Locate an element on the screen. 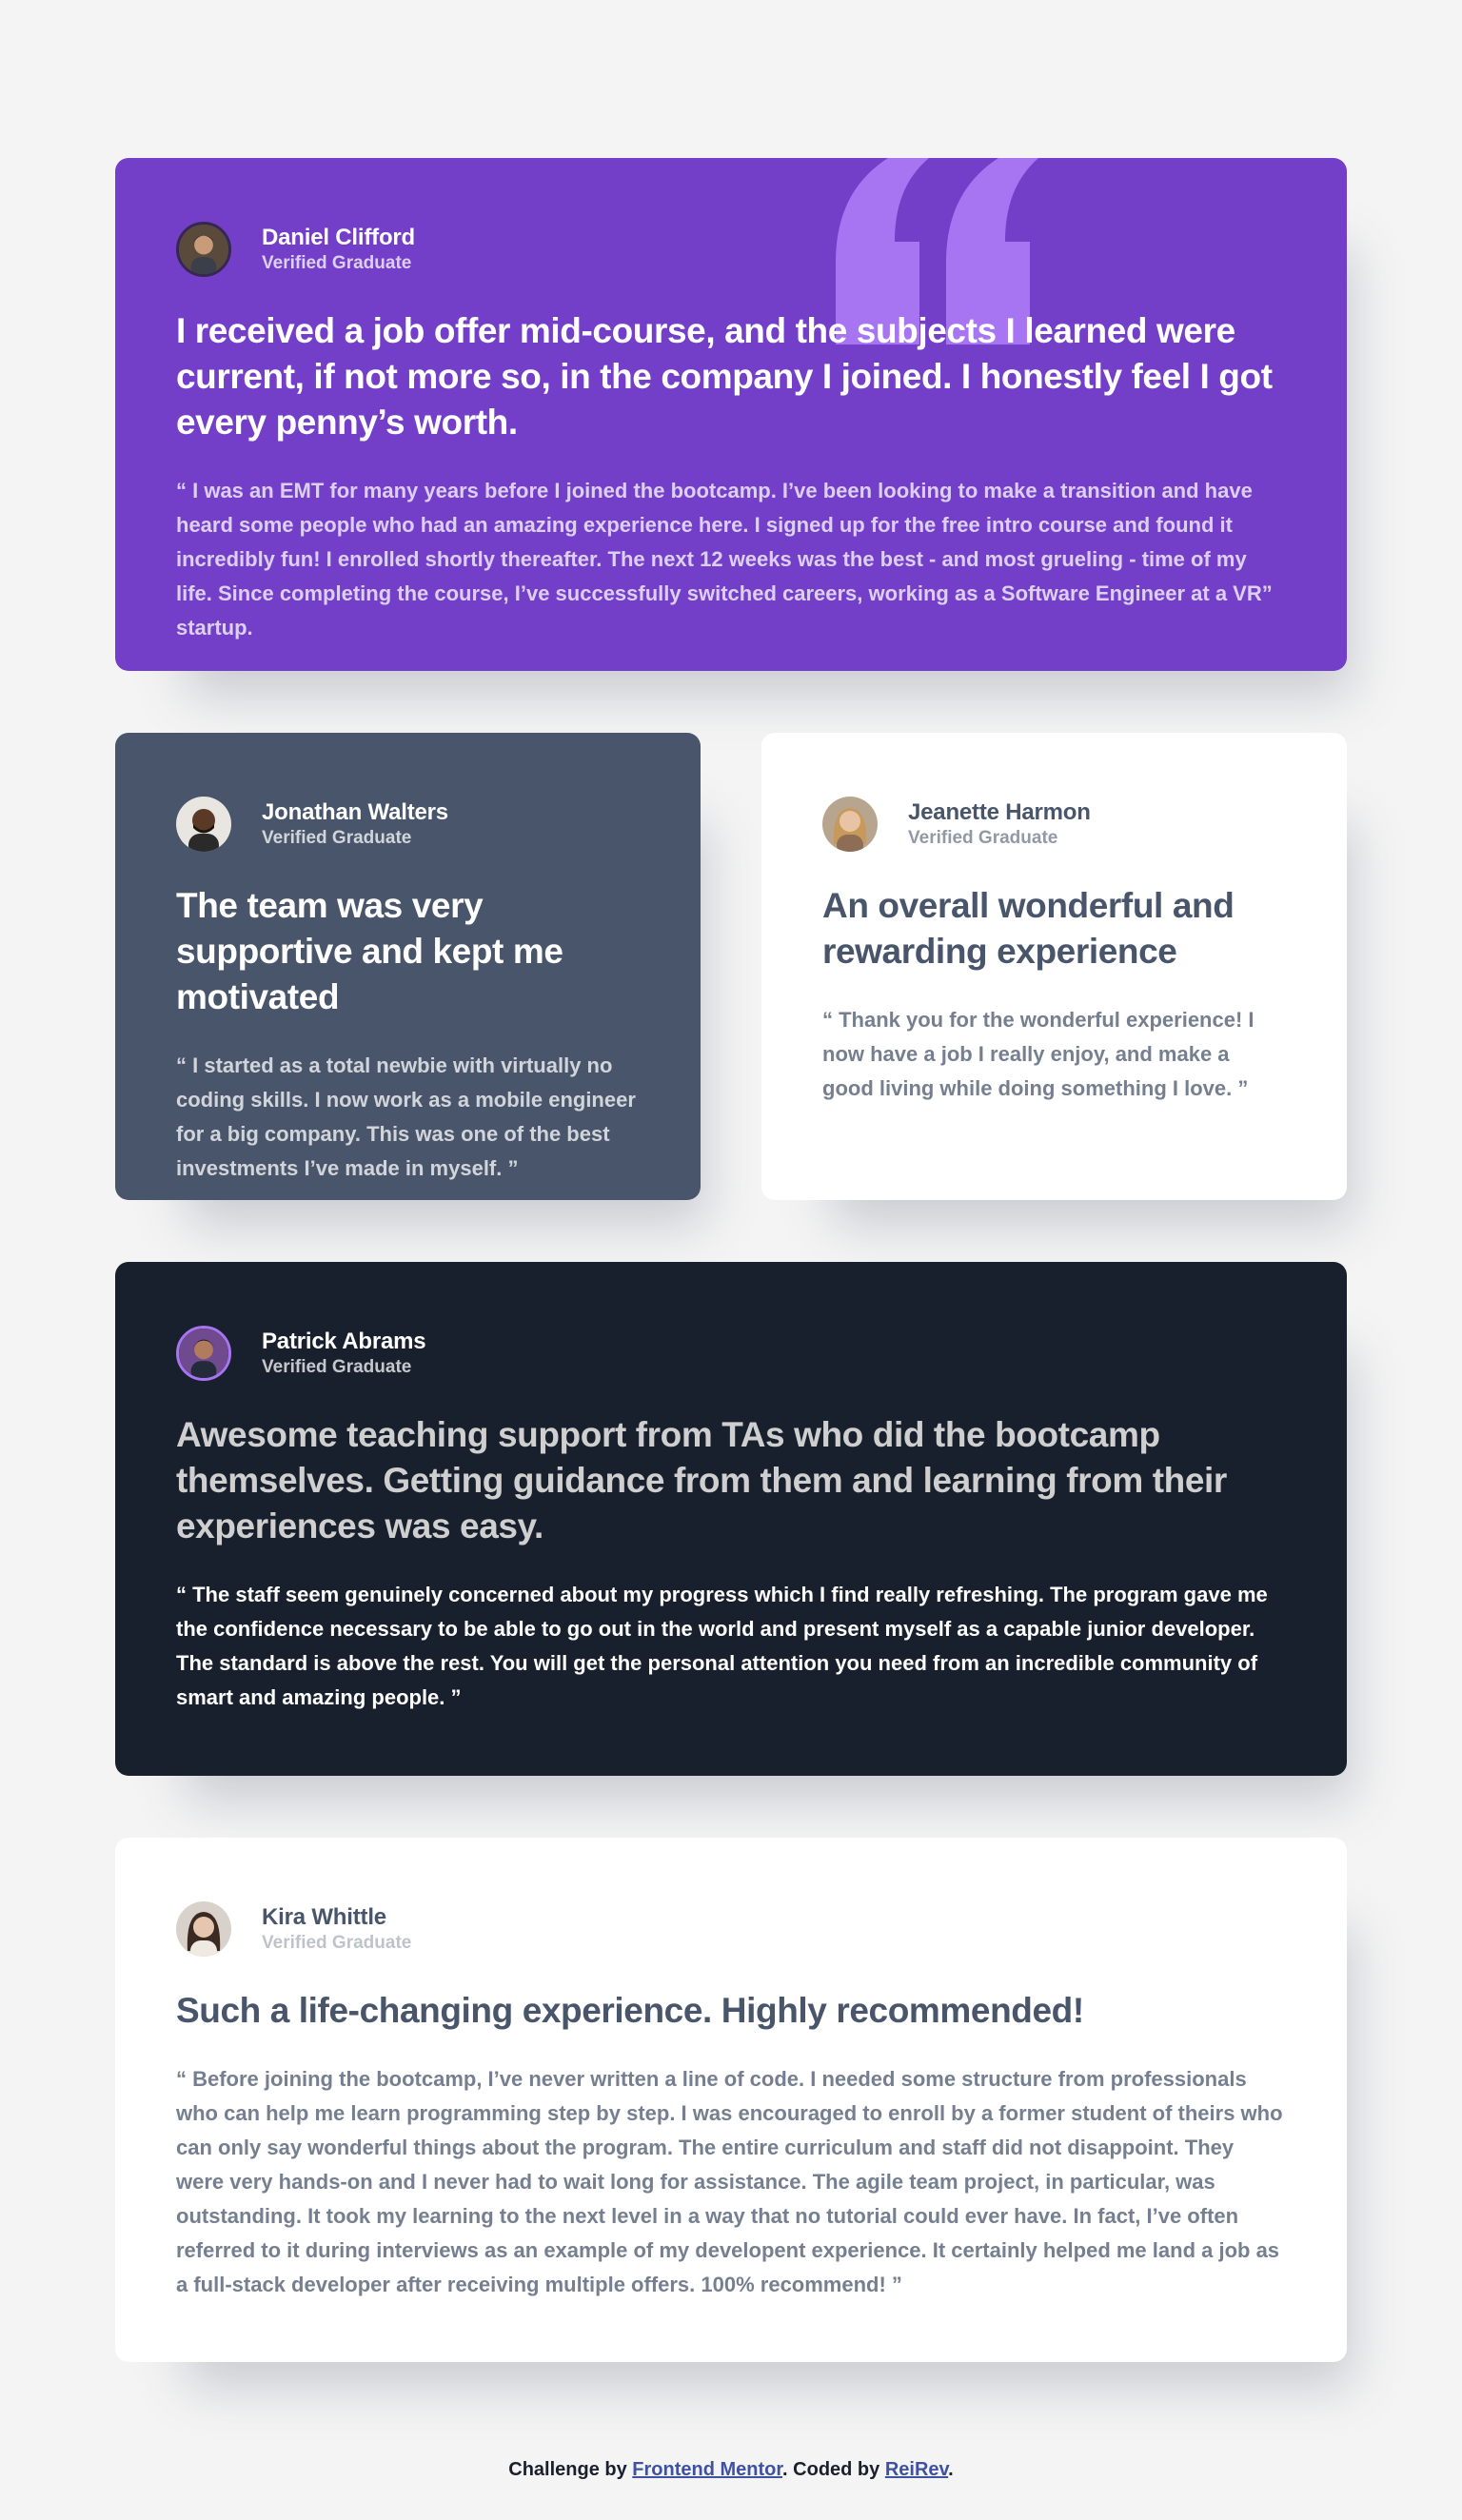 The width and height of the screenshot is (1462, 2520). author-block: Jeanette Harmon Verified Graduate is located at coordinates (1054, 824).